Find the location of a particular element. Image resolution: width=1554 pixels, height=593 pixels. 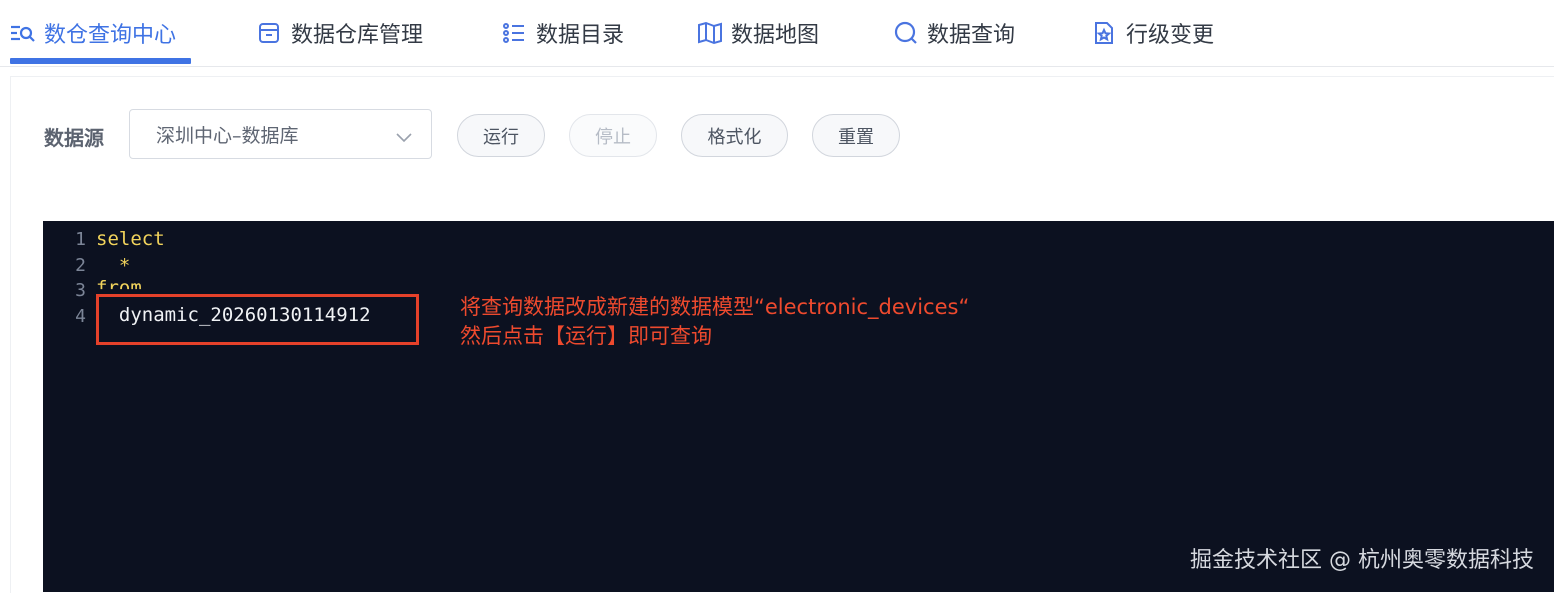

archive-box-icon is located at coordinates (269, 33).